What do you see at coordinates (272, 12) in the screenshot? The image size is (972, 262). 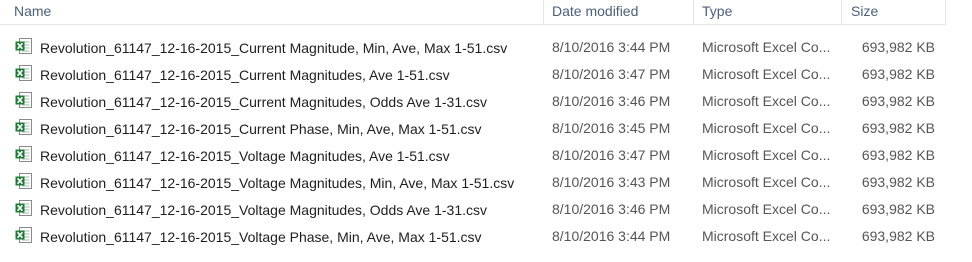 I see `column-header-name: Name` at bounding box center [272, 12].